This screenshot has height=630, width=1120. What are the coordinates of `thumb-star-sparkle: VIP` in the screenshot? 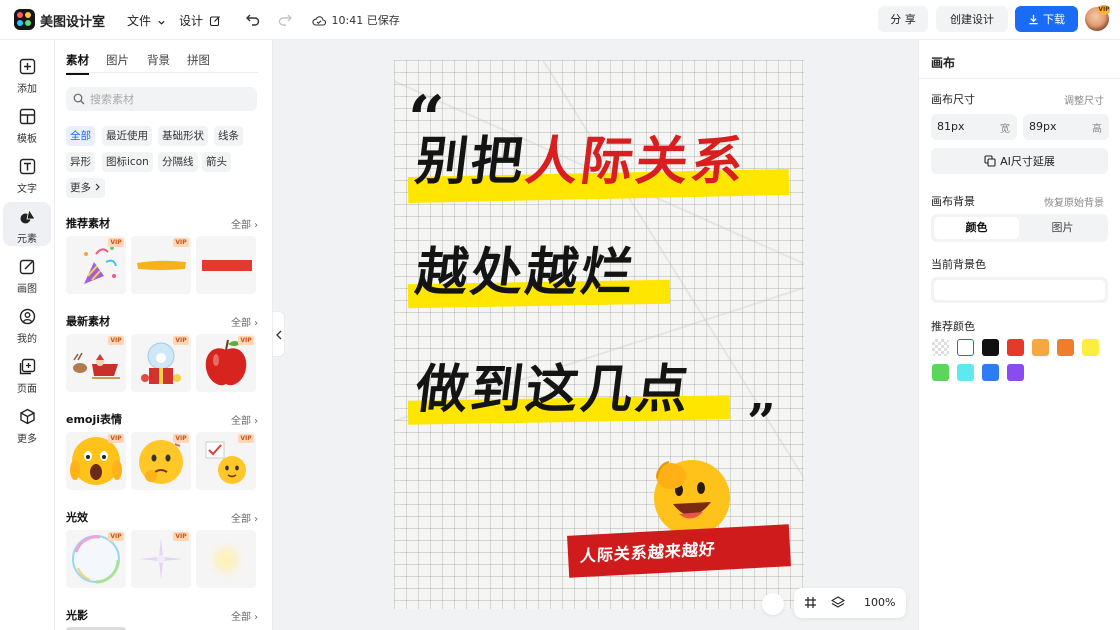 It's located at (161, 559).